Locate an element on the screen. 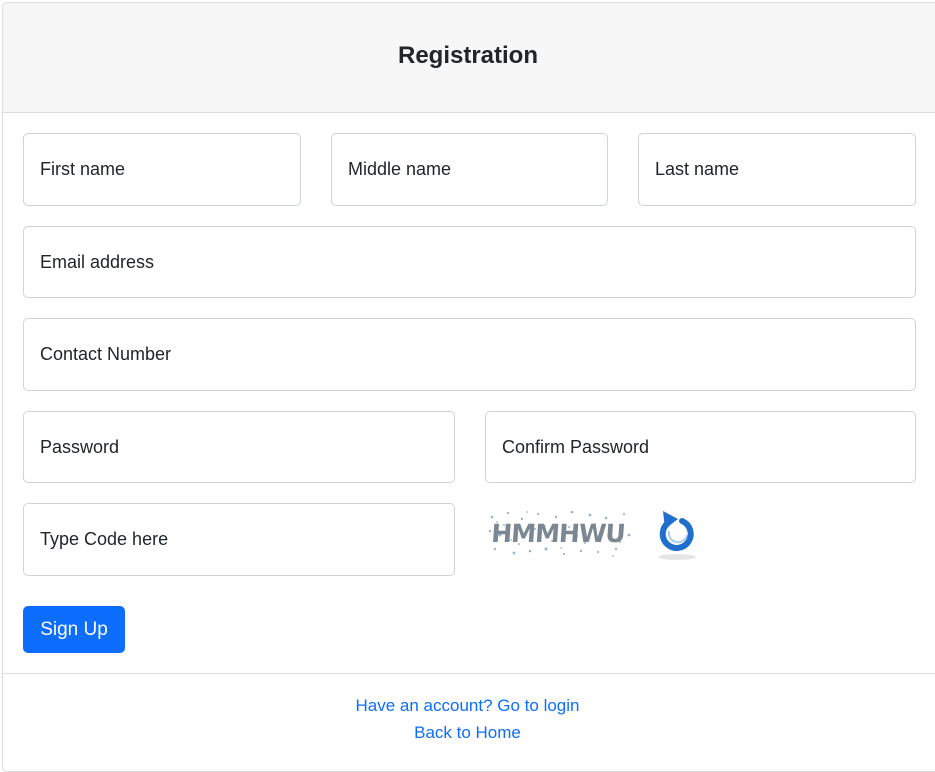  middle-name-placeholder: Middle name is located at coordinates (400, 169).